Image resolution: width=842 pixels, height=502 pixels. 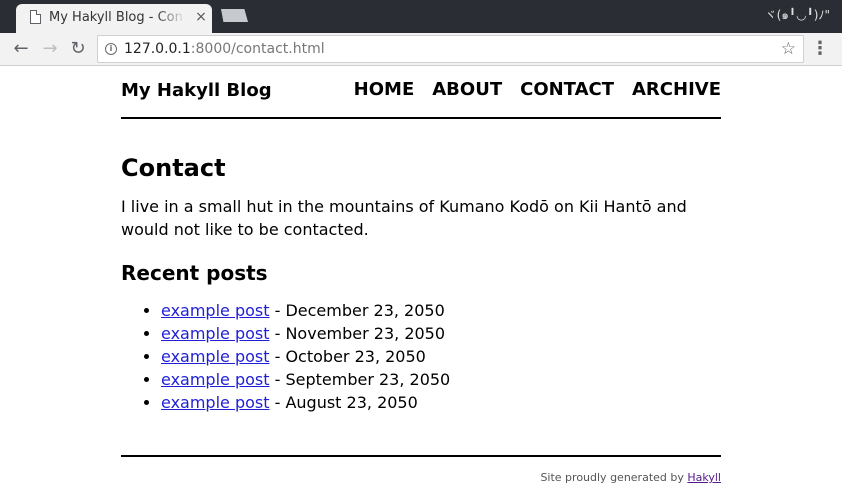 What do you see at coordinates (788, 49) in the screenshot?
I see `bookmark-star-icon: ☆` at bounding box center [788, 49].